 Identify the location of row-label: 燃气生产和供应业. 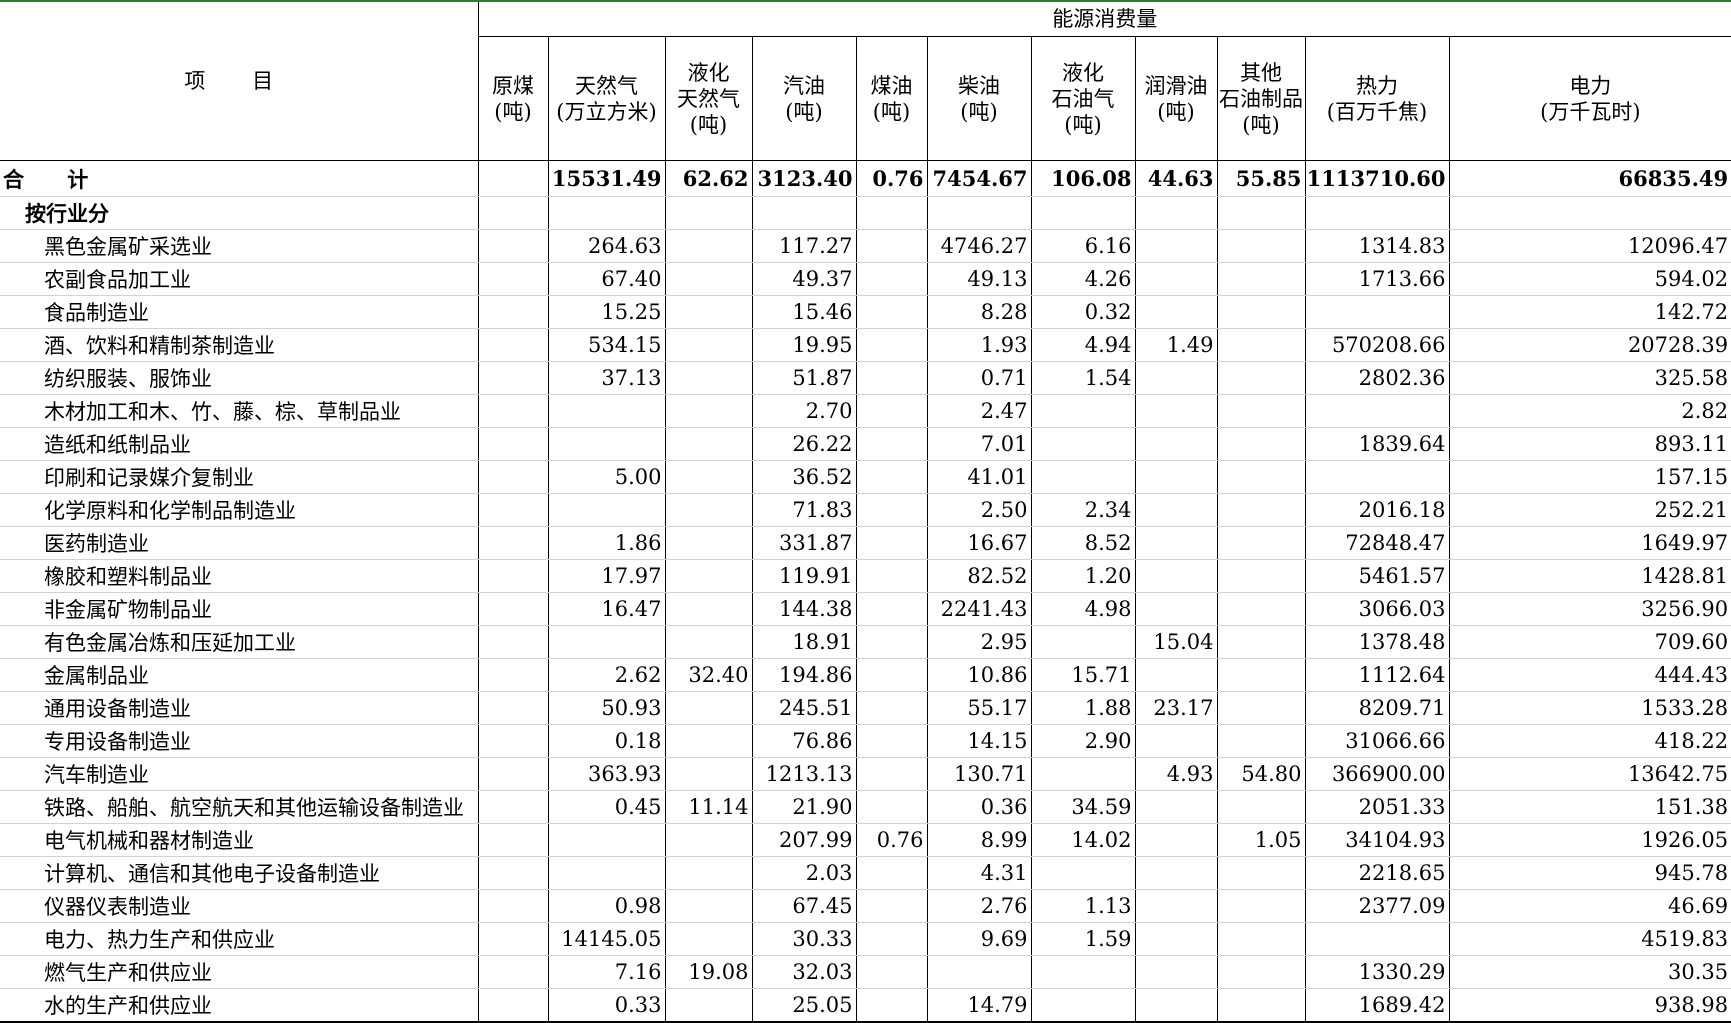
(239, 972).